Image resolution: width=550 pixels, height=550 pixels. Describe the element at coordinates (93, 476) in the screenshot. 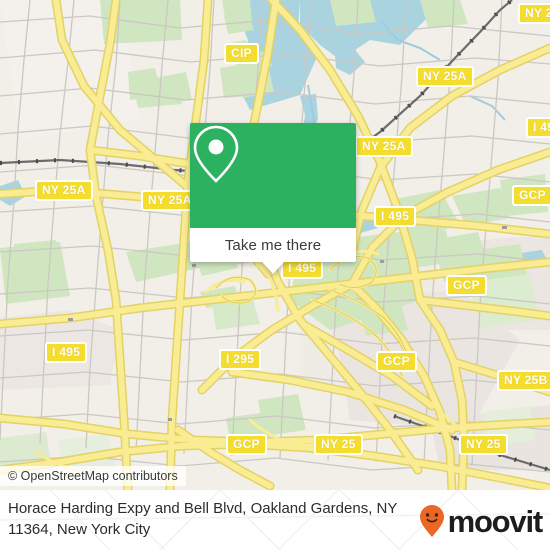

I see `osm-attribution: © OpenStreetMap contributors` at that location.